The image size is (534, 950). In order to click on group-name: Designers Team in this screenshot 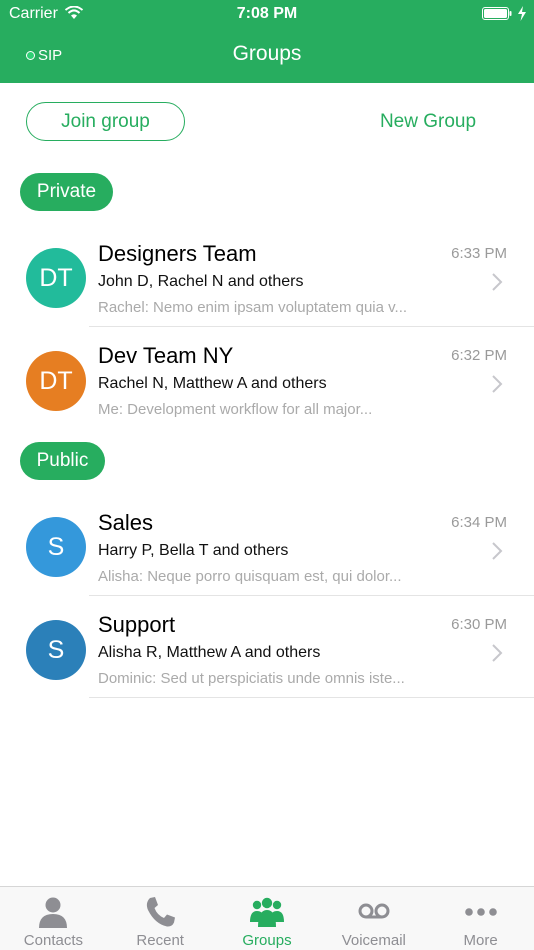, I will do `click(177, 253)`.